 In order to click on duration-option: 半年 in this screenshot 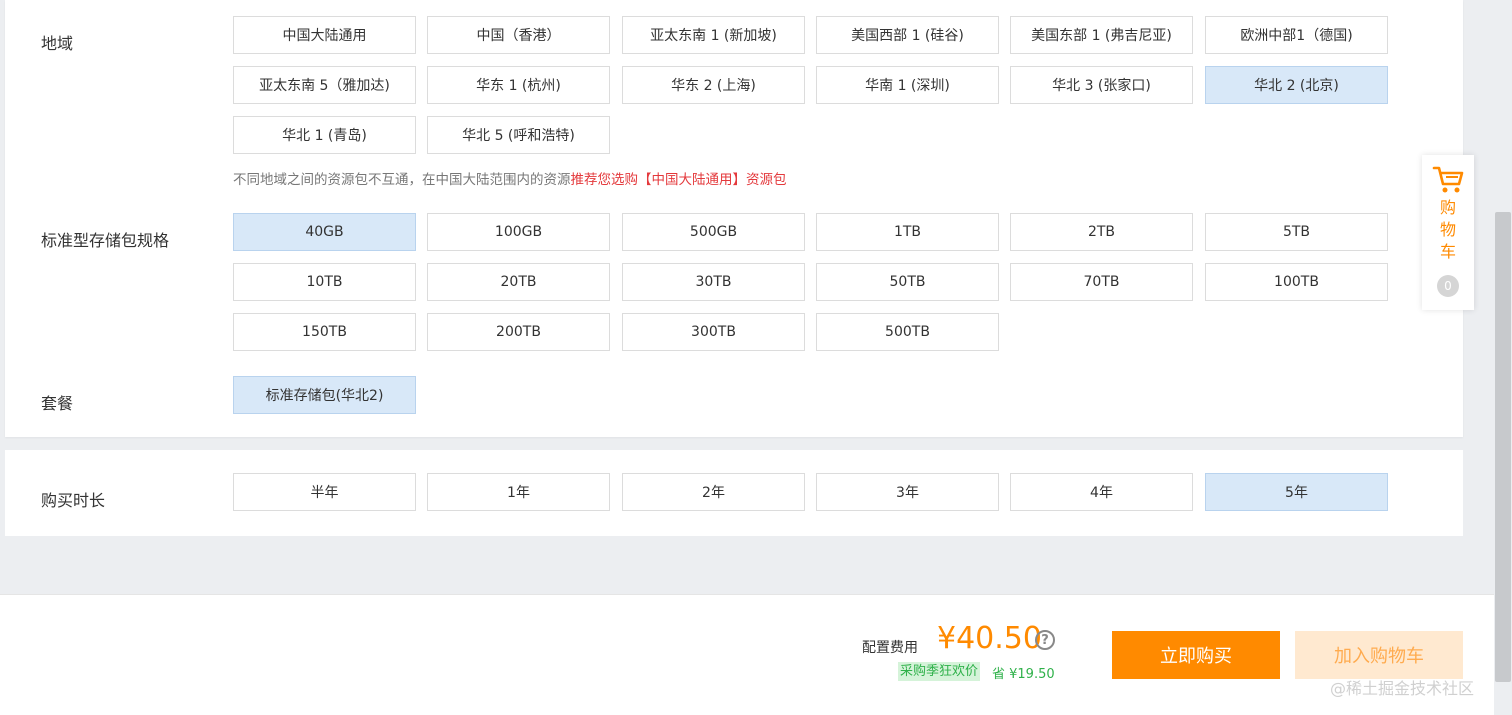, I will do `click(324, 492)`.